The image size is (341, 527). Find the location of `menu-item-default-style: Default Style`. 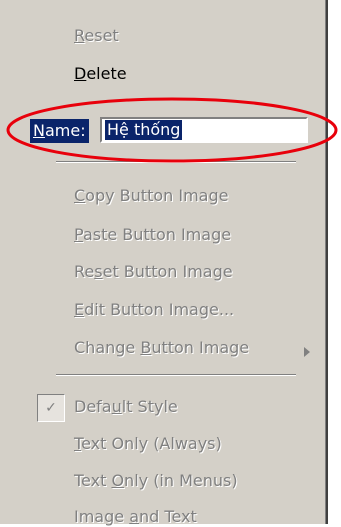

menu-item-default-style: Default Style is located at coordinates (126, 406).